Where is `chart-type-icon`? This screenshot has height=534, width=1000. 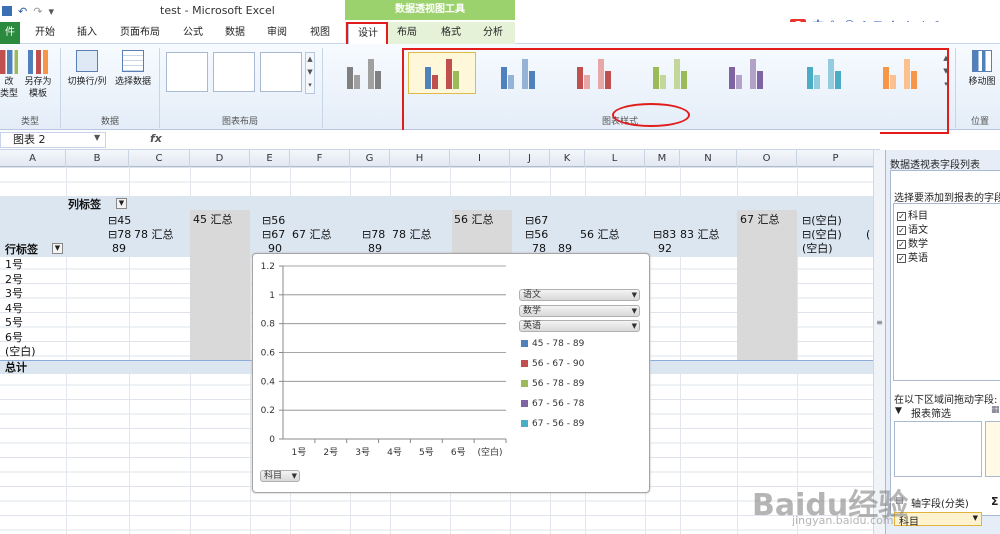 chart-type-icon is located at coordinates (9, 62).